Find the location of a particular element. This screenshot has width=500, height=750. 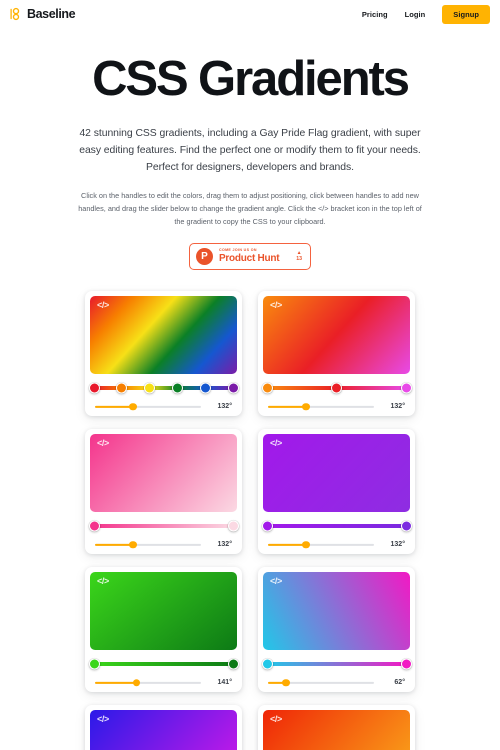

product-hunt-kicker: COME JOIN US ON is located at coordinates (238, 250).